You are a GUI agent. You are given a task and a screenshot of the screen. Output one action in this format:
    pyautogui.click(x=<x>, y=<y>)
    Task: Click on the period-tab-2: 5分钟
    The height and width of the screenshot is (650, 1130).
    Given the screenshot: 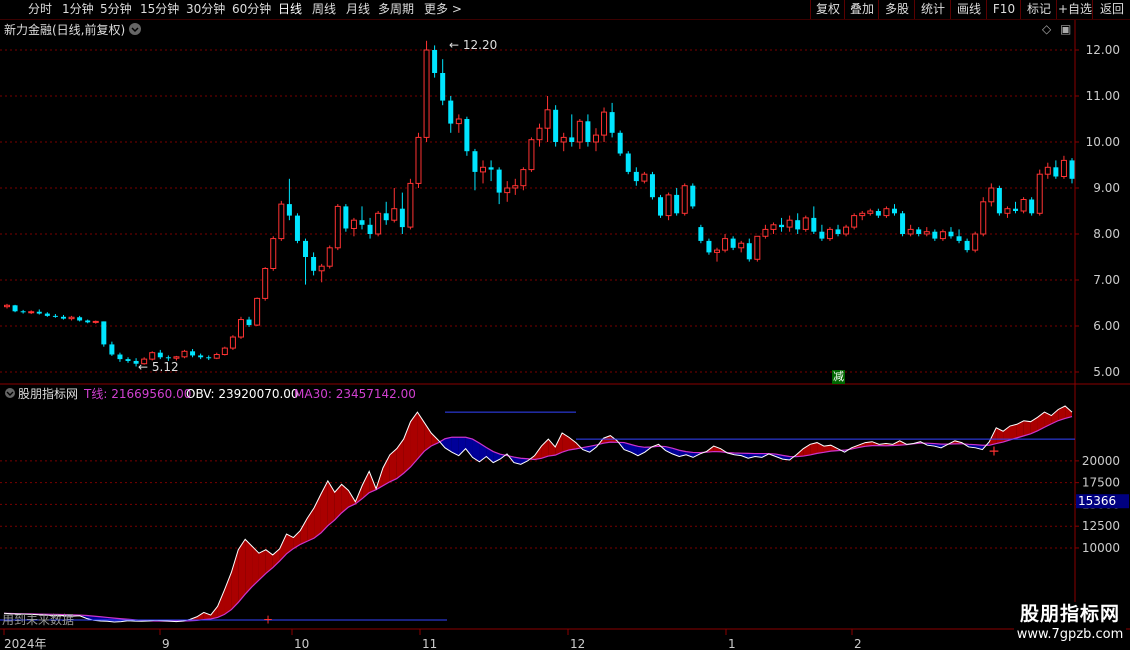 What is the action you would take?
    pyautogui.click(x=116, y=9)
    